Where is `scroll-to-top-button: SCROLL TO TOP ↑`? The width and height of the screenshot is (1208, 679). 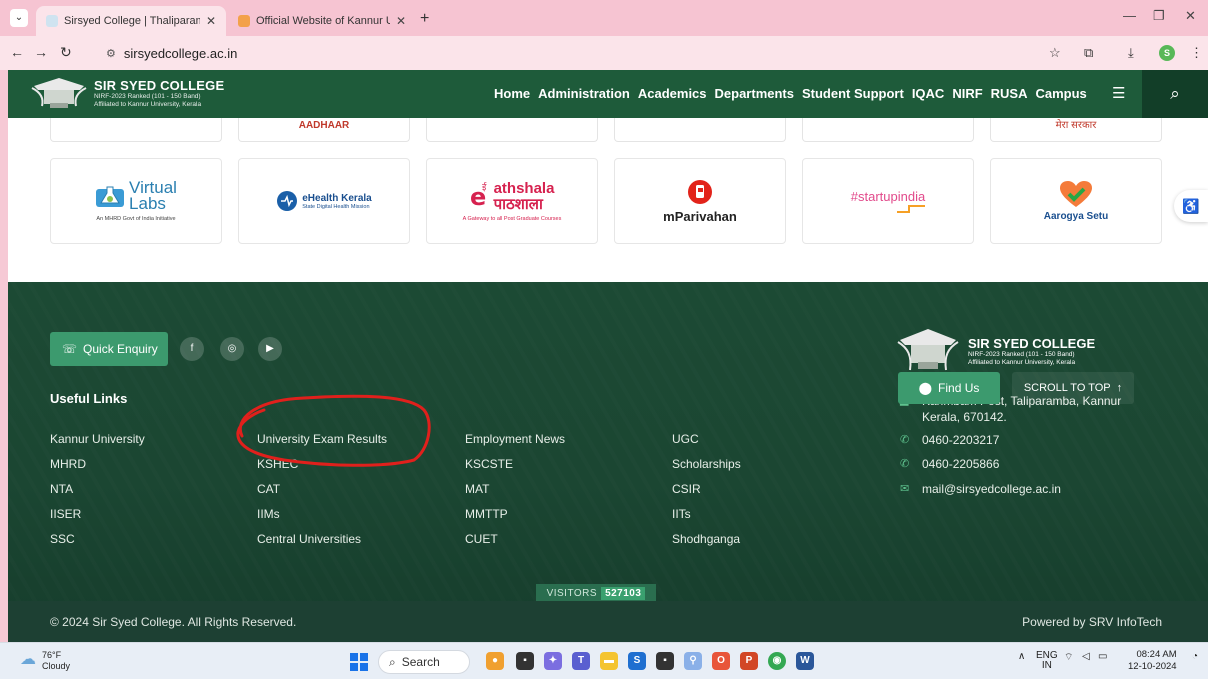
scroll-to-top-button: SCROLL TO TOP ↑ is located at coordinates (1073, 388).